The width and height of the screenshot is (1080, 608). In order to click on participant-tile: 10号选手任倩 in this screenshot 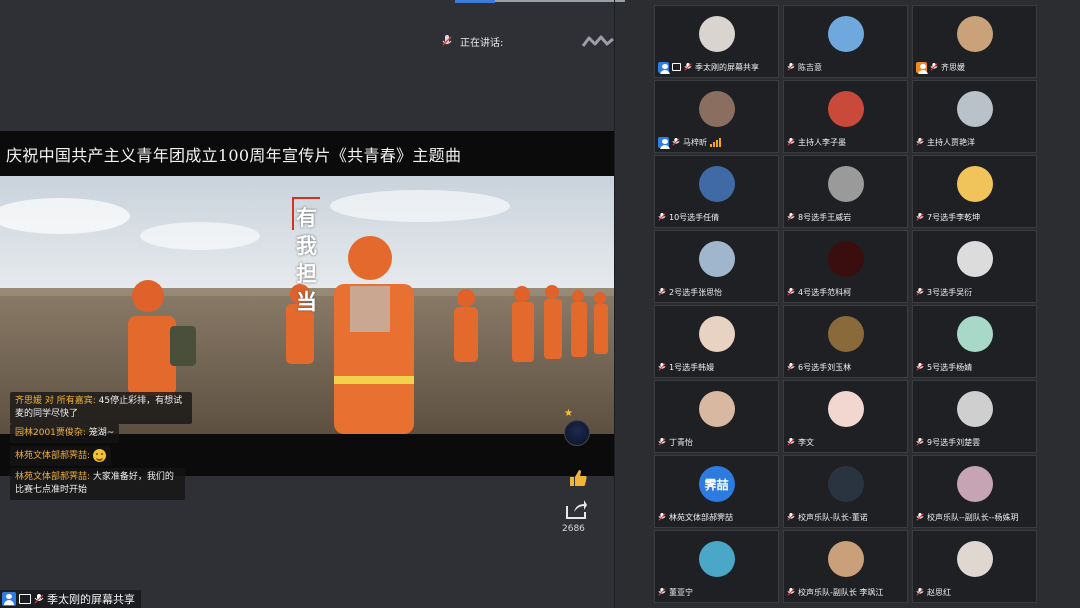, I will do `click(716, 191)`.